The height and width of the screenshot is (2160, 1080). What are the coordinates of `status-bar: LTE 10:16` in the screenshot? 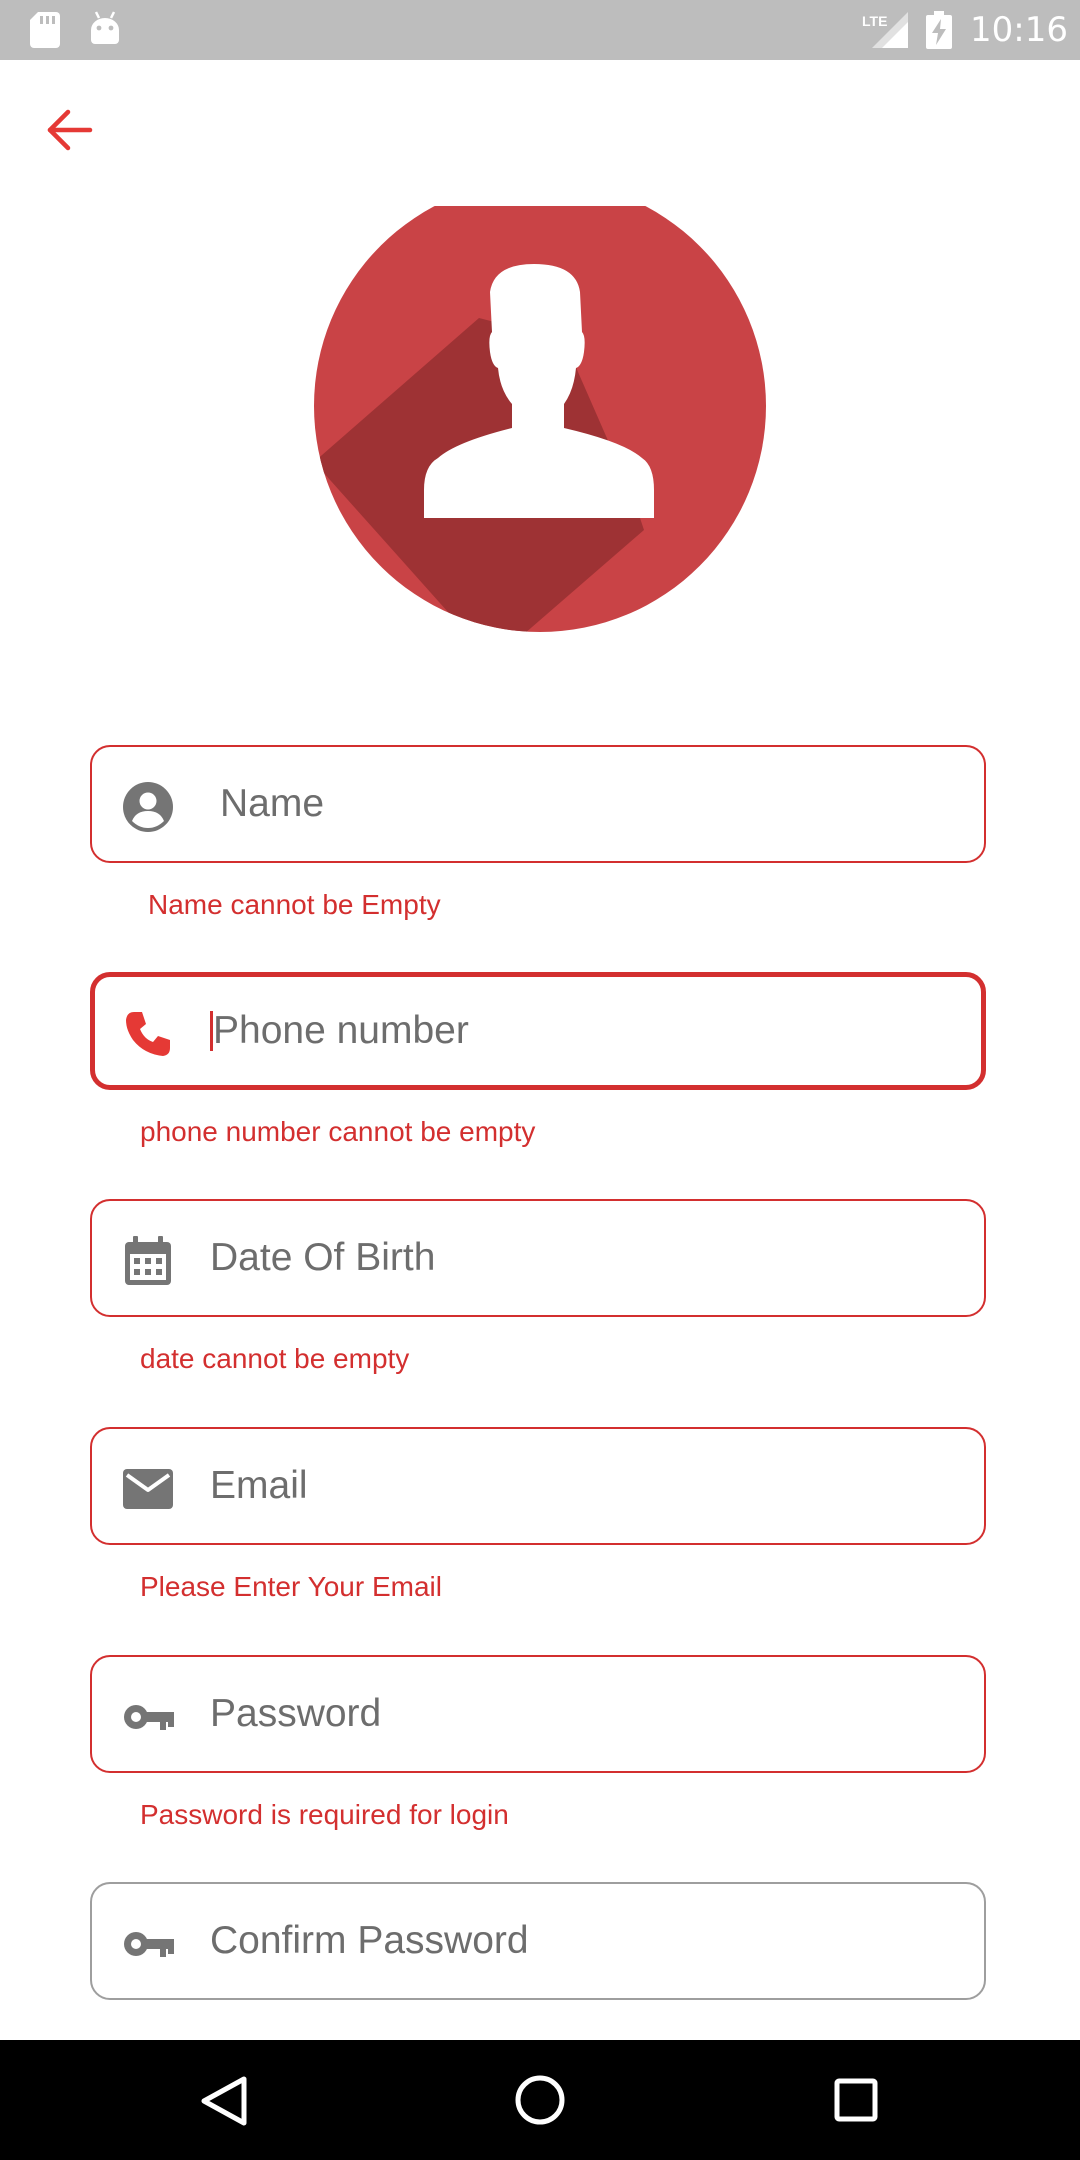 It's located at (540, 30).